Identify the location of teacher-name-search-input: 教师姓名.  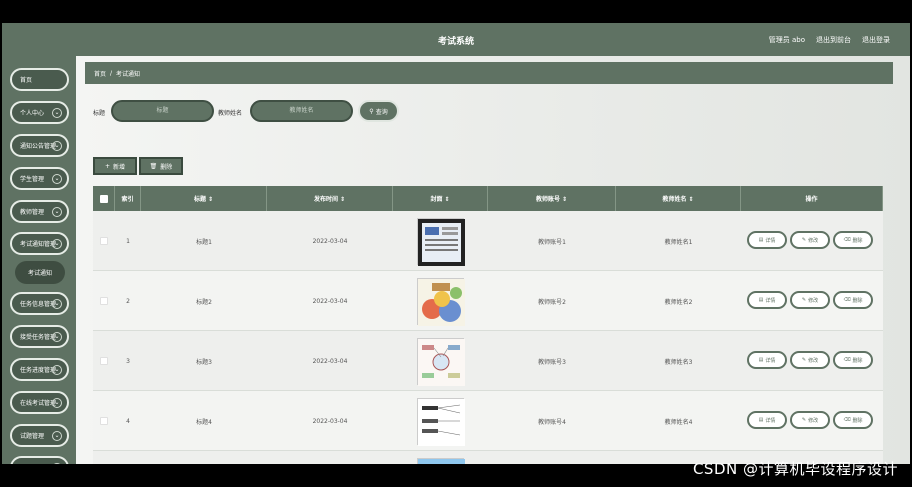
(301, 111).